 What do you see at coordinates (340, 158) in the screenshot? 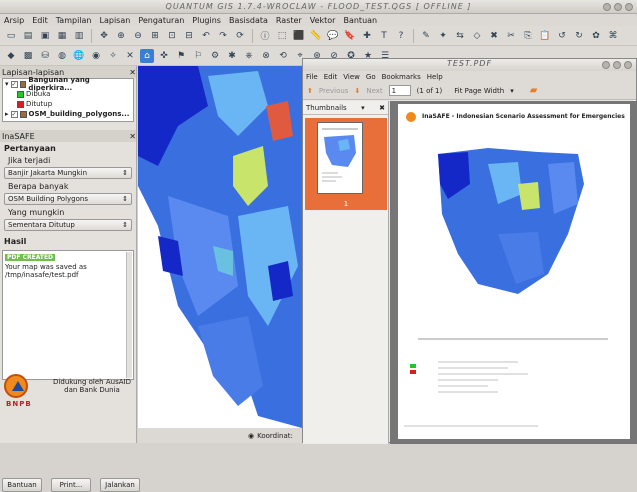
I see `thumbnail-page` at bounding box center [340, 158].